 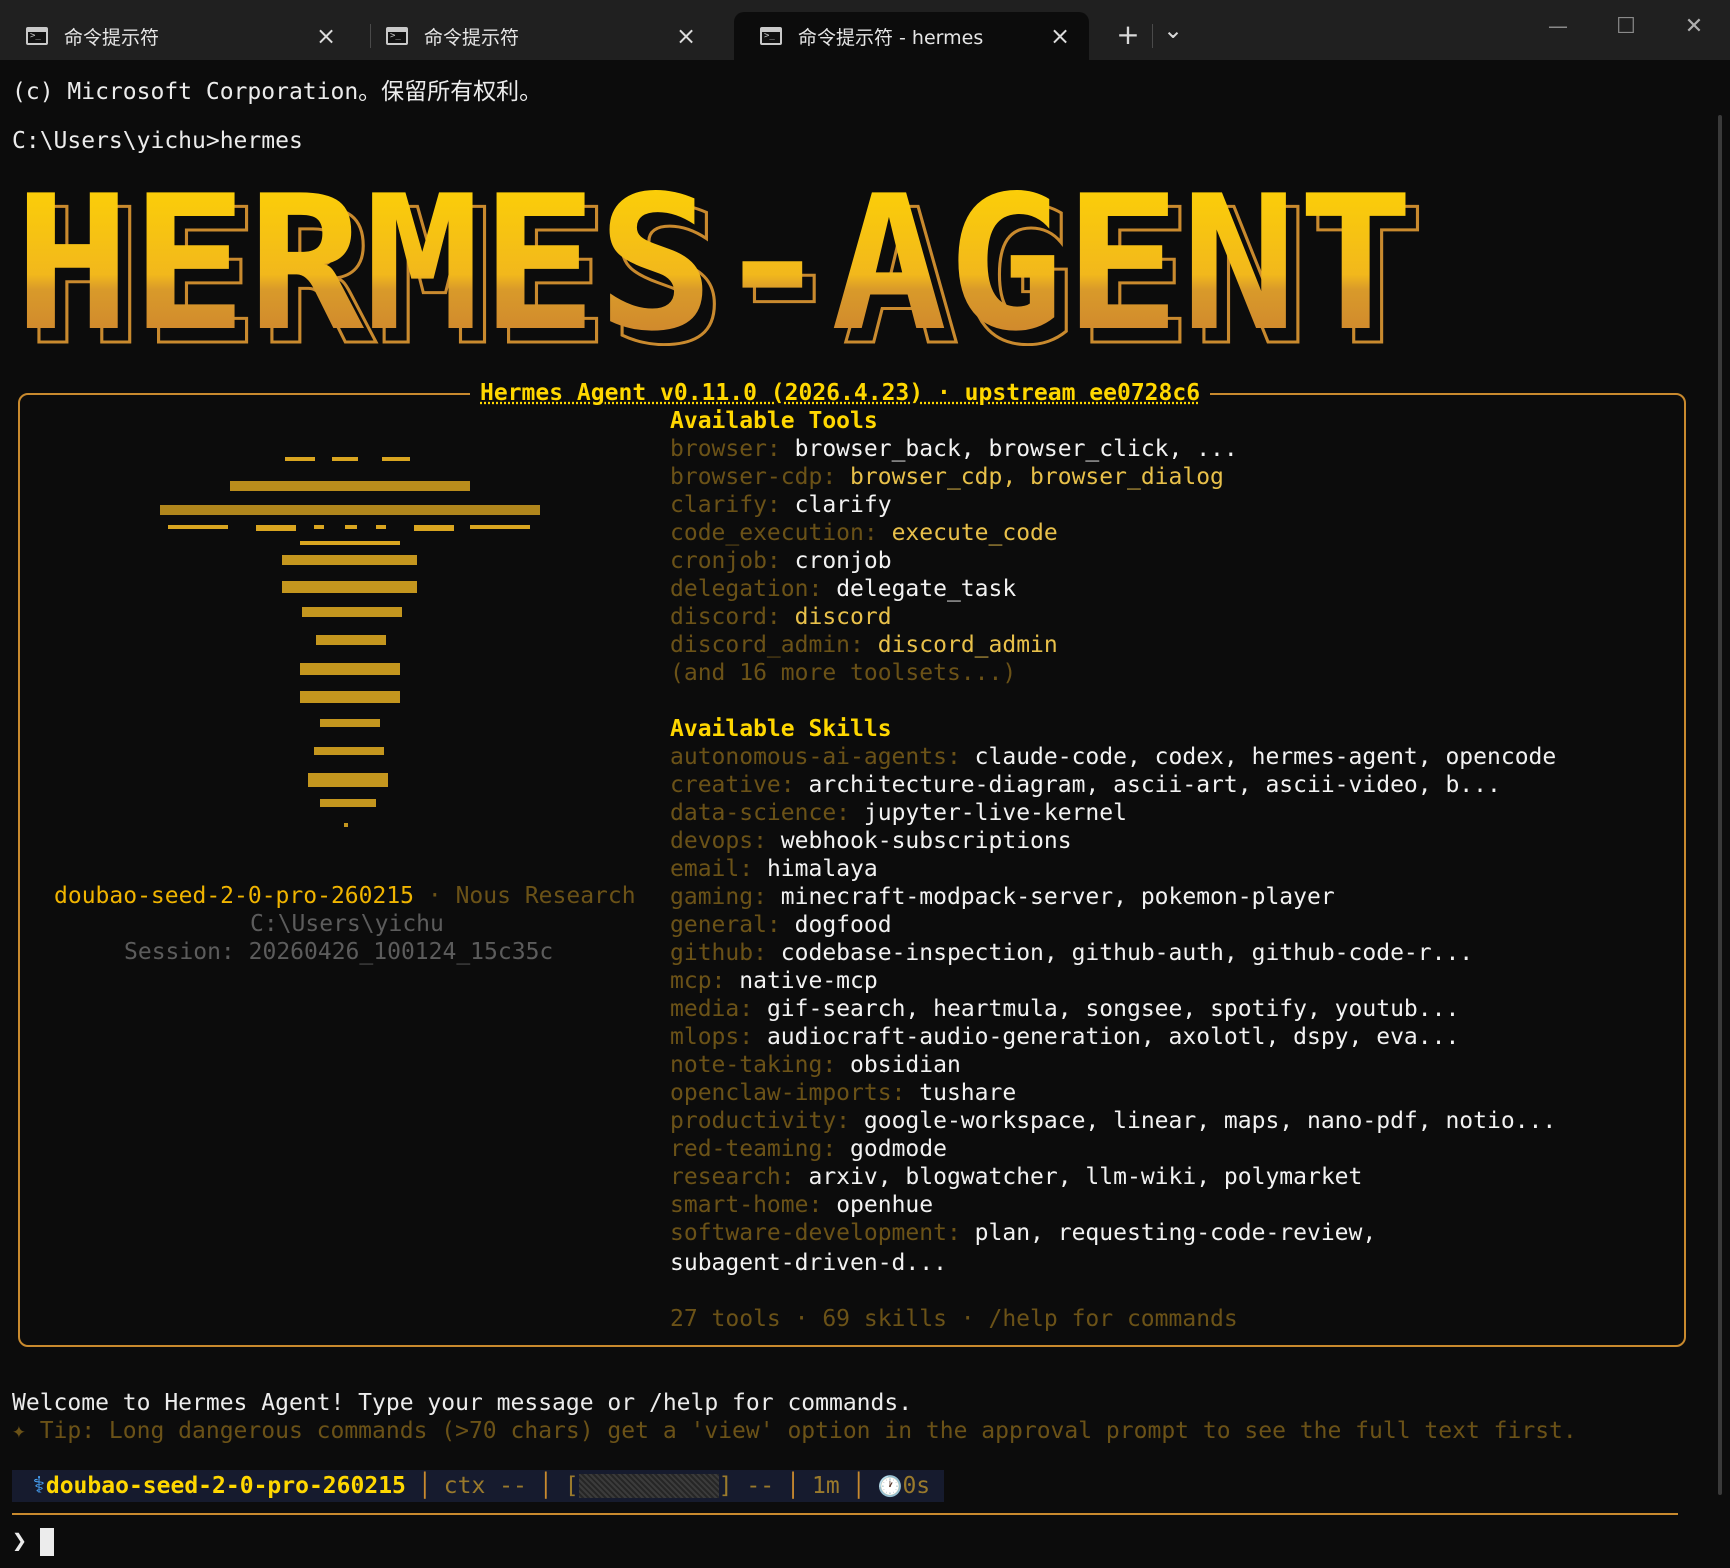 I want to click on skill-category: gaming:, so click(x=718, y=897).